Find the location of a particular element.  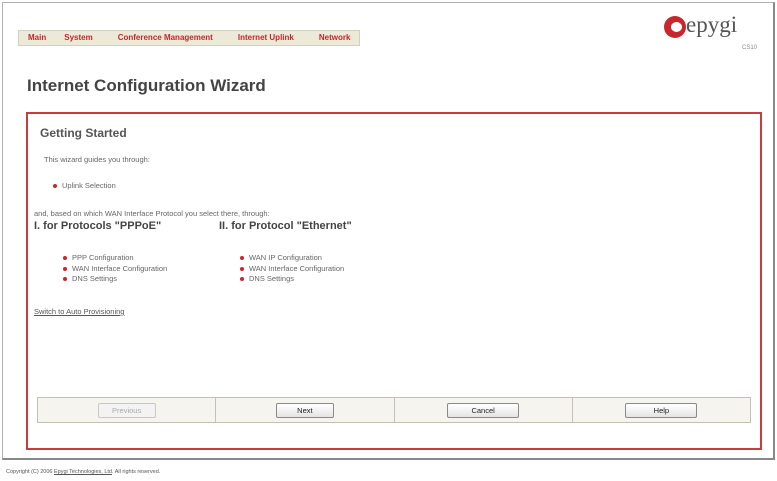

uplink-list: Uplink Selection is located at coordinates (84, 186).